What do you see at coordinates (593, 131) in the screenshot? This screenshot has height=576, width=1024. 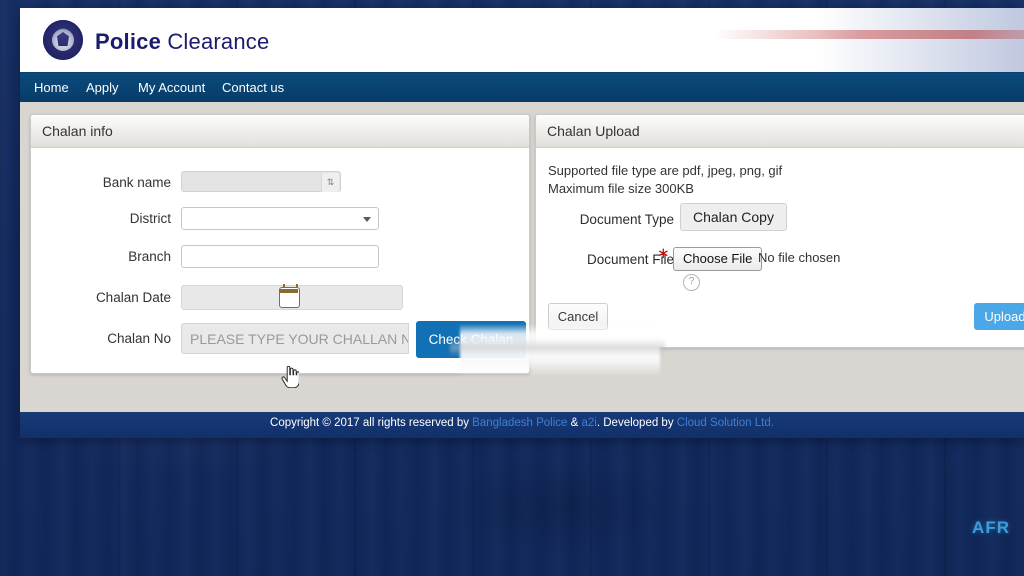 I see `chalan-upload-title: Chalan Upload` at bounding box center [593, 131].